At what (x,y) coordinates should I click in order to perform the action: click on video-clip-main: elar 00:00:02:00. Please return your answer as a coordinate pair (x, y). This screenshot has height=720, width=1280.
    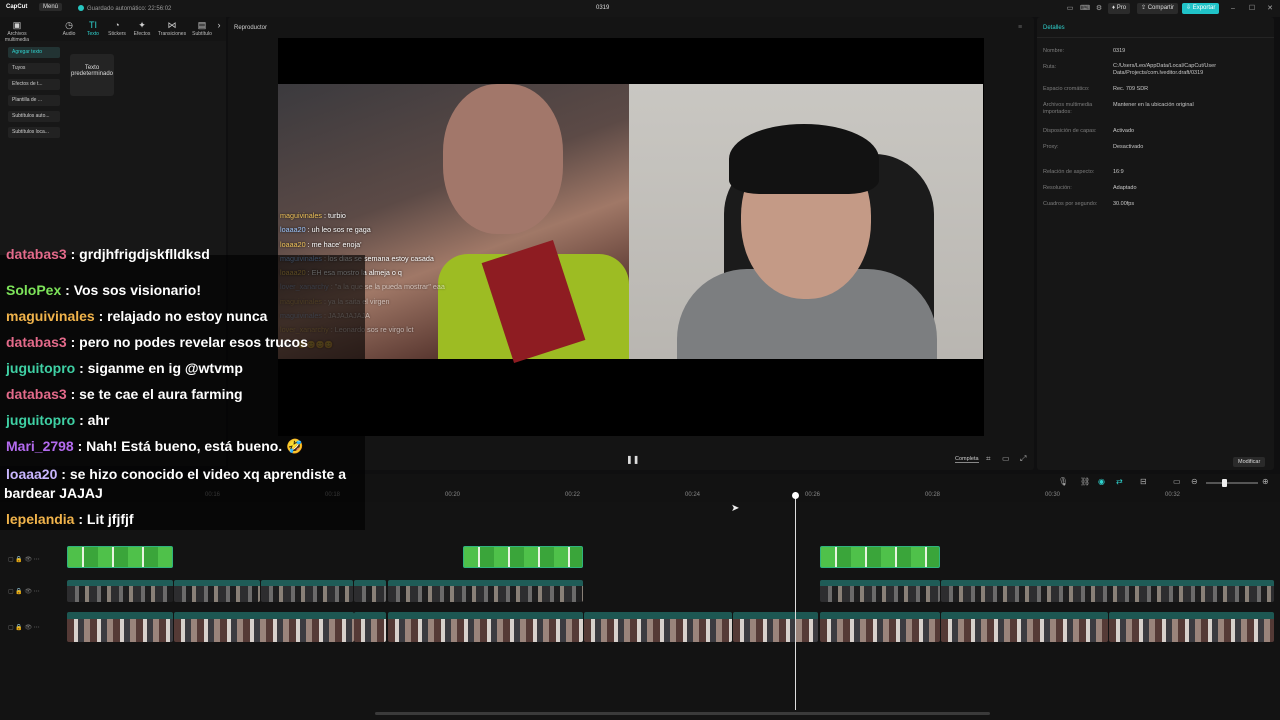
    Looking at the image, I should click on (120, 627).